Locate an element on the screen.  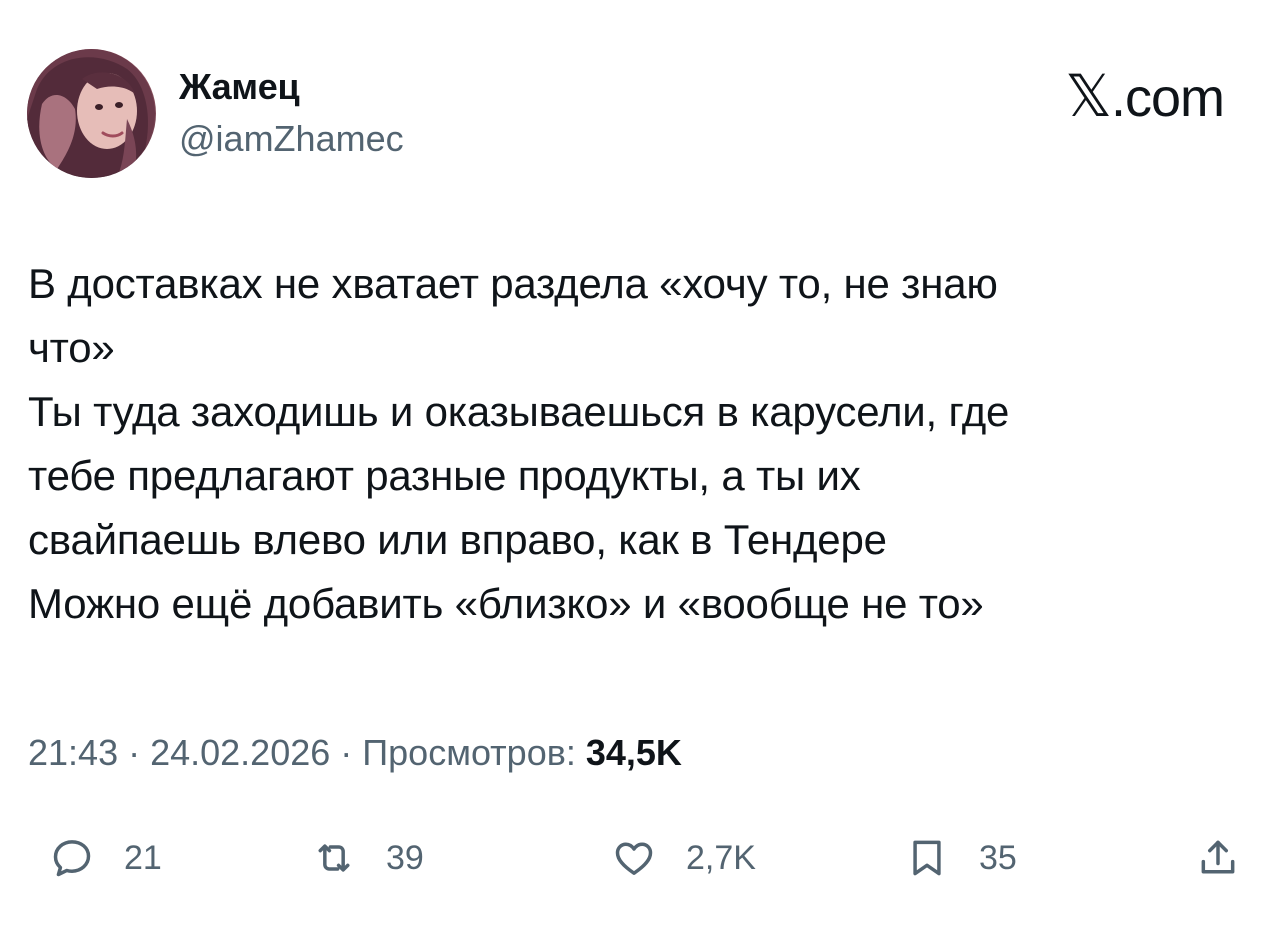
share-icon is located at coordinates (1218, 857).